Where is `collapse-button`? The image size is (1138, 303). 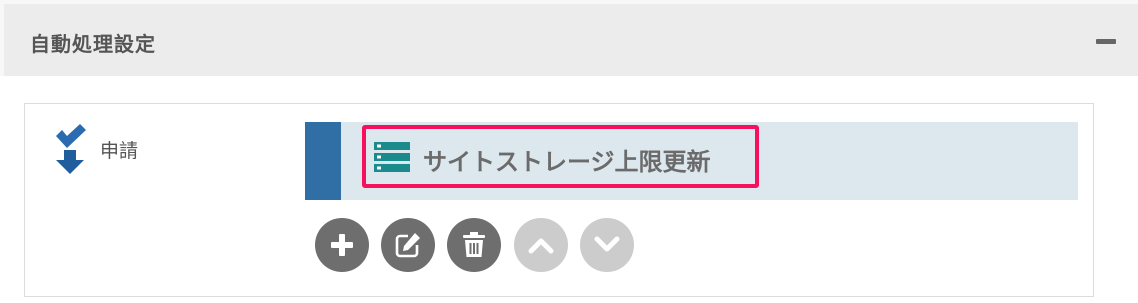 collapse-button is located at coordinates (1106, 41).